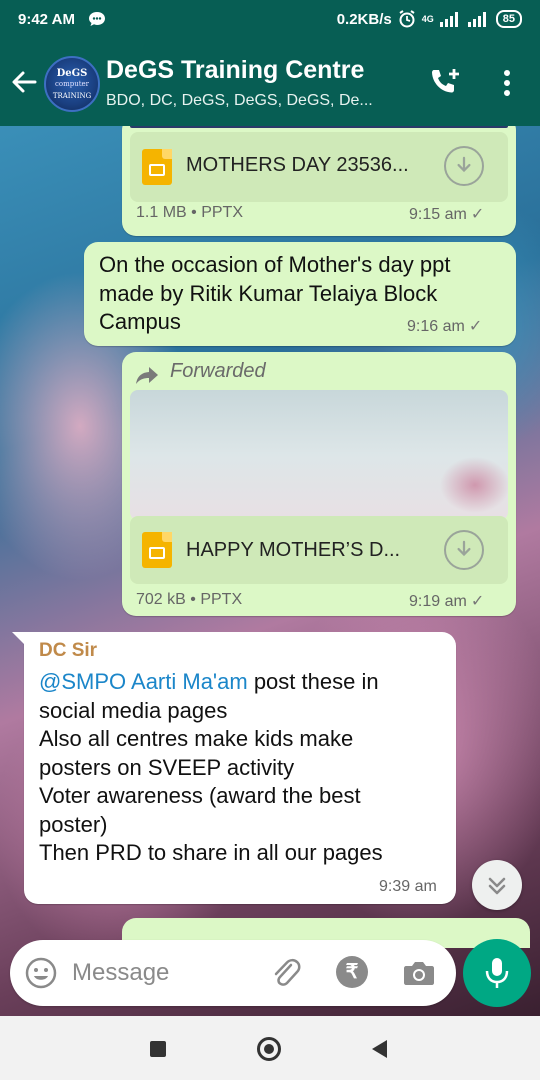  Describe the element at coordinates (438, 214) in the screenshot. I see `time-text: 9:15 am` at that location.